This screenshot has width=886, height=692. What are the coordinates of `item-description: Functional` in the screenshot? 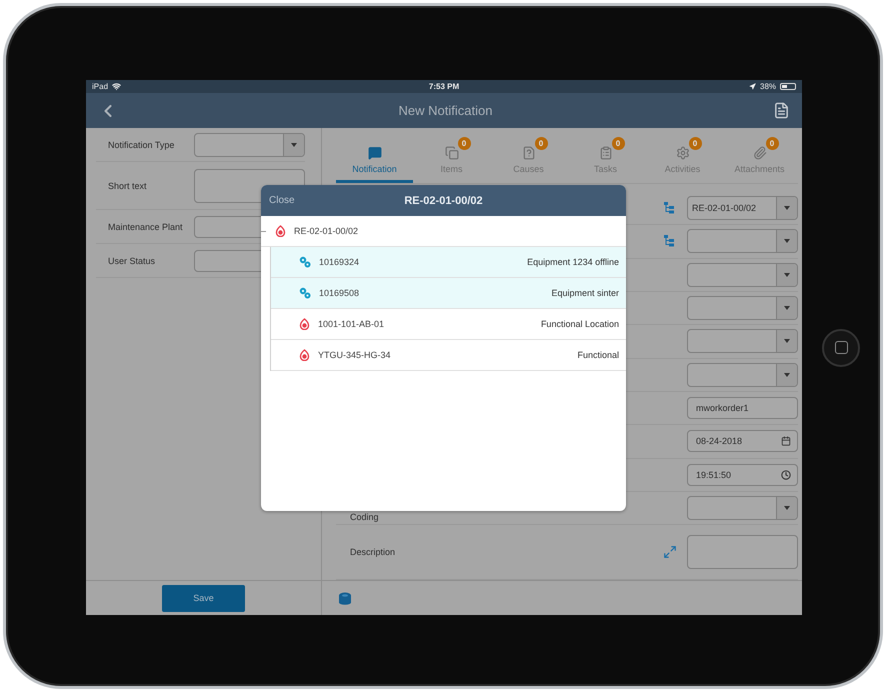 It's located at (598, 355).